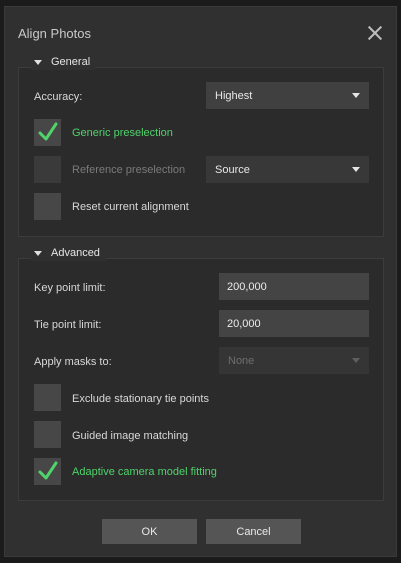  Describe the element at coordinates (47, 206) in the screenshot. I see `reset-alignment-checkbox` at that location.